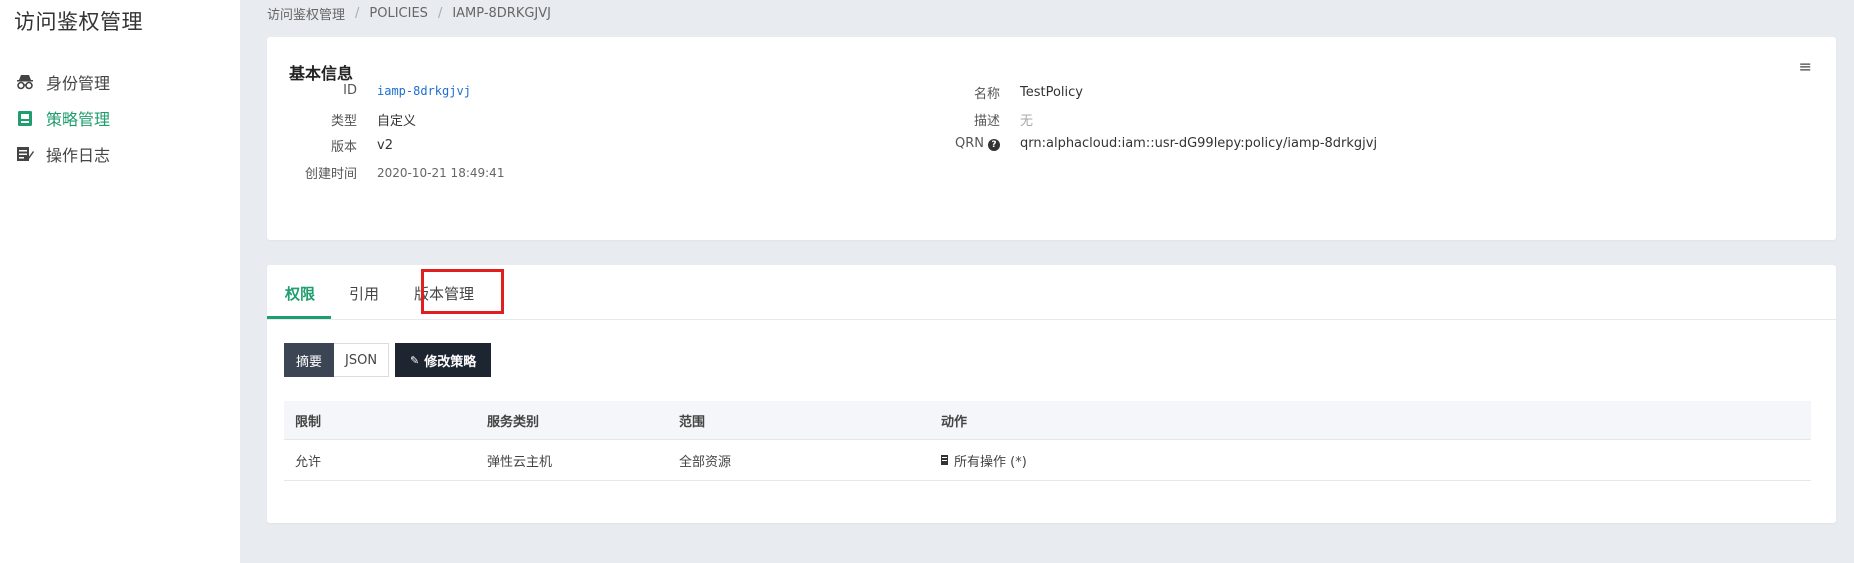 Image resolution: width=1854 pixels, height=563 pixels. I want to click on info-label: 描述, so click(986, 121).